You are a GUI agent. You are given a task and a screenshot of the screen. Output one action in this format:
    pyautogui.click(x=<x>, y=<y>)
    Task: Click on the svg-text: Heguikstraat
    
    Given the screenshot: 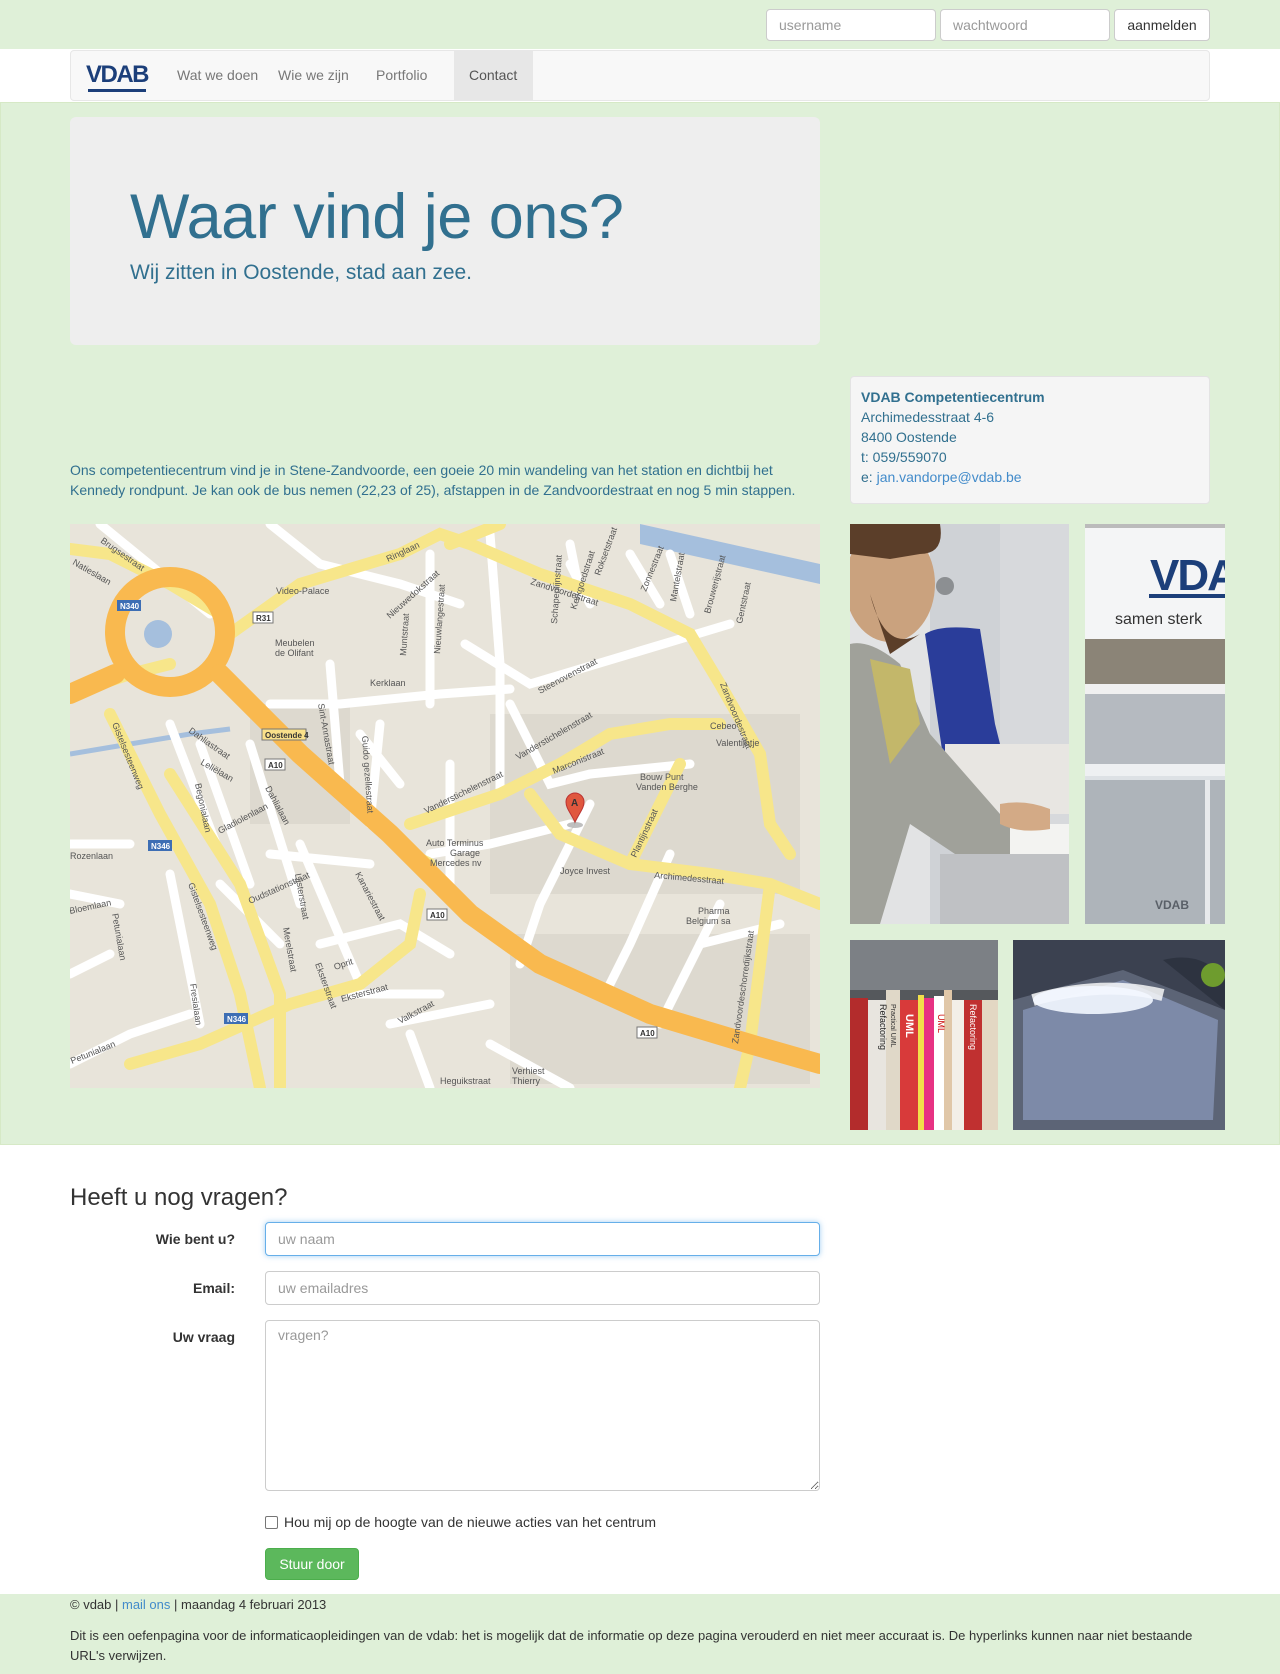 What is the action you would take?
    pyautogui.click(x=465, y=1081)
    